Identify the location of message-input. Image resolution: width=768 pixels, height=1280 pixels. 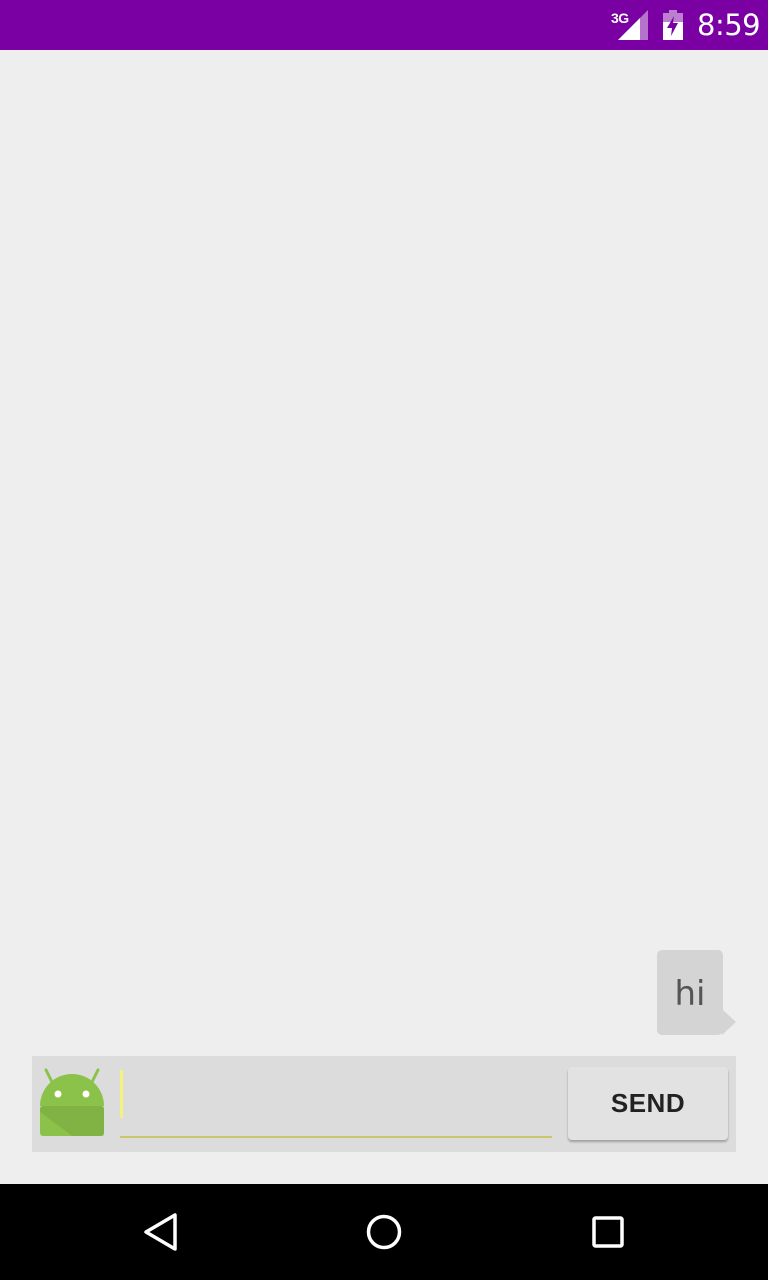
(336, 1103).